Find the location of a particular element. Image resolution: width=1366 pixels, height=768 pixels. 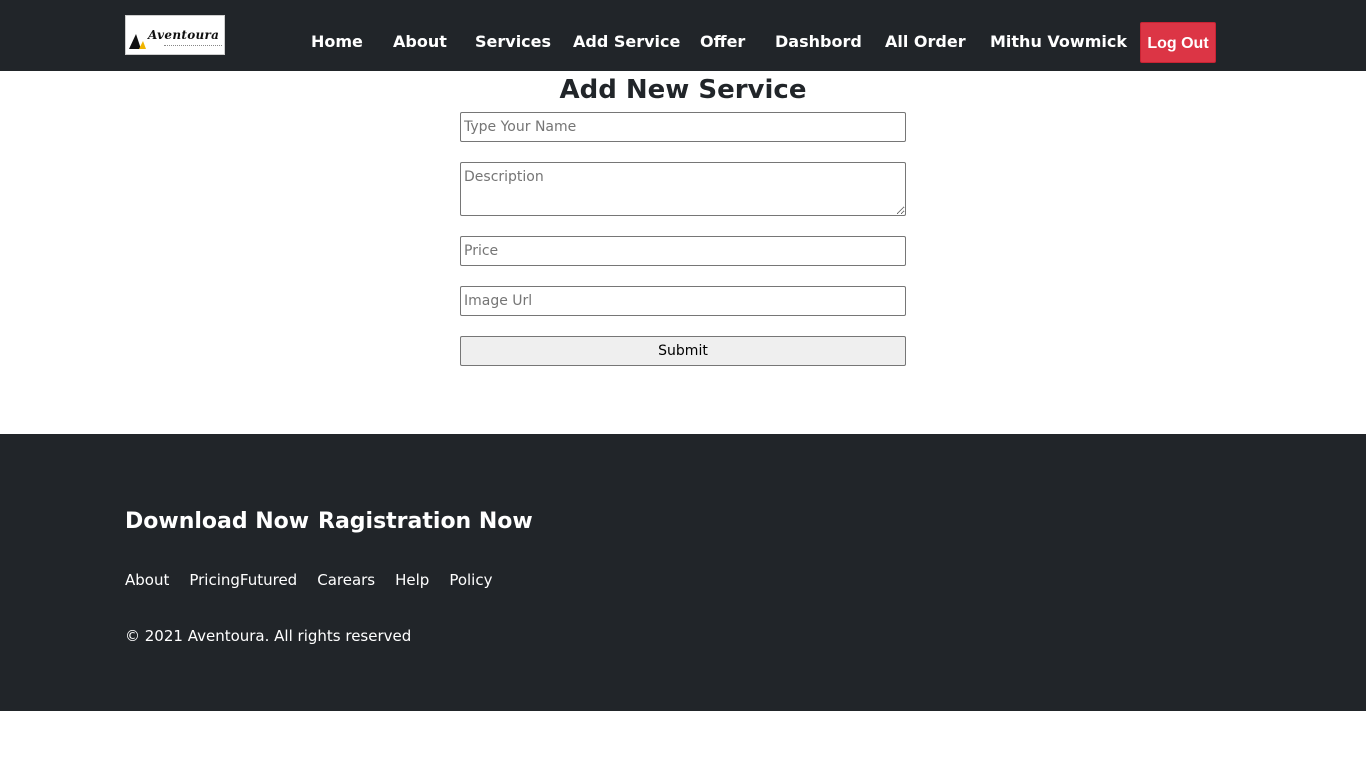

service-description-input is located at coordinates (683, 189).